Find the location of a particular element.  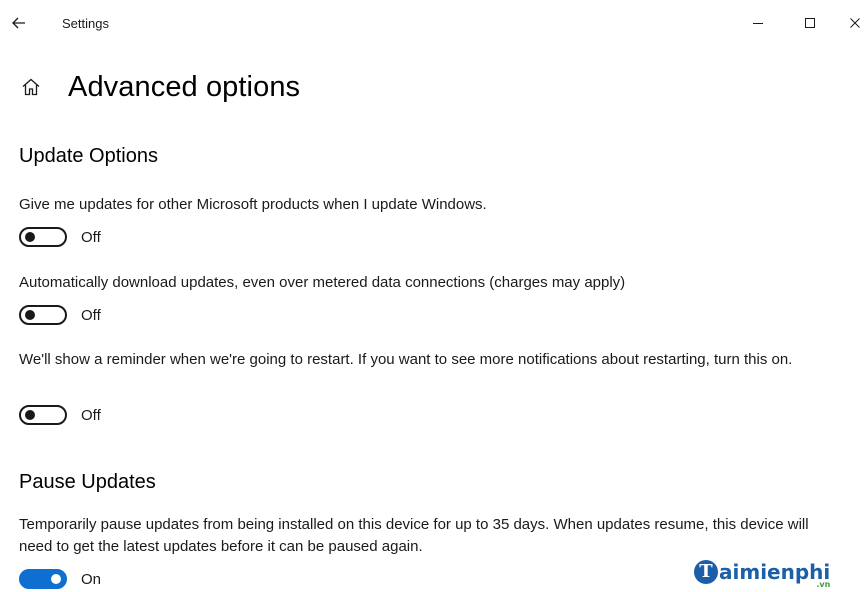

toggle-row-metered-connections: Off is located at coordinates (60, 315).